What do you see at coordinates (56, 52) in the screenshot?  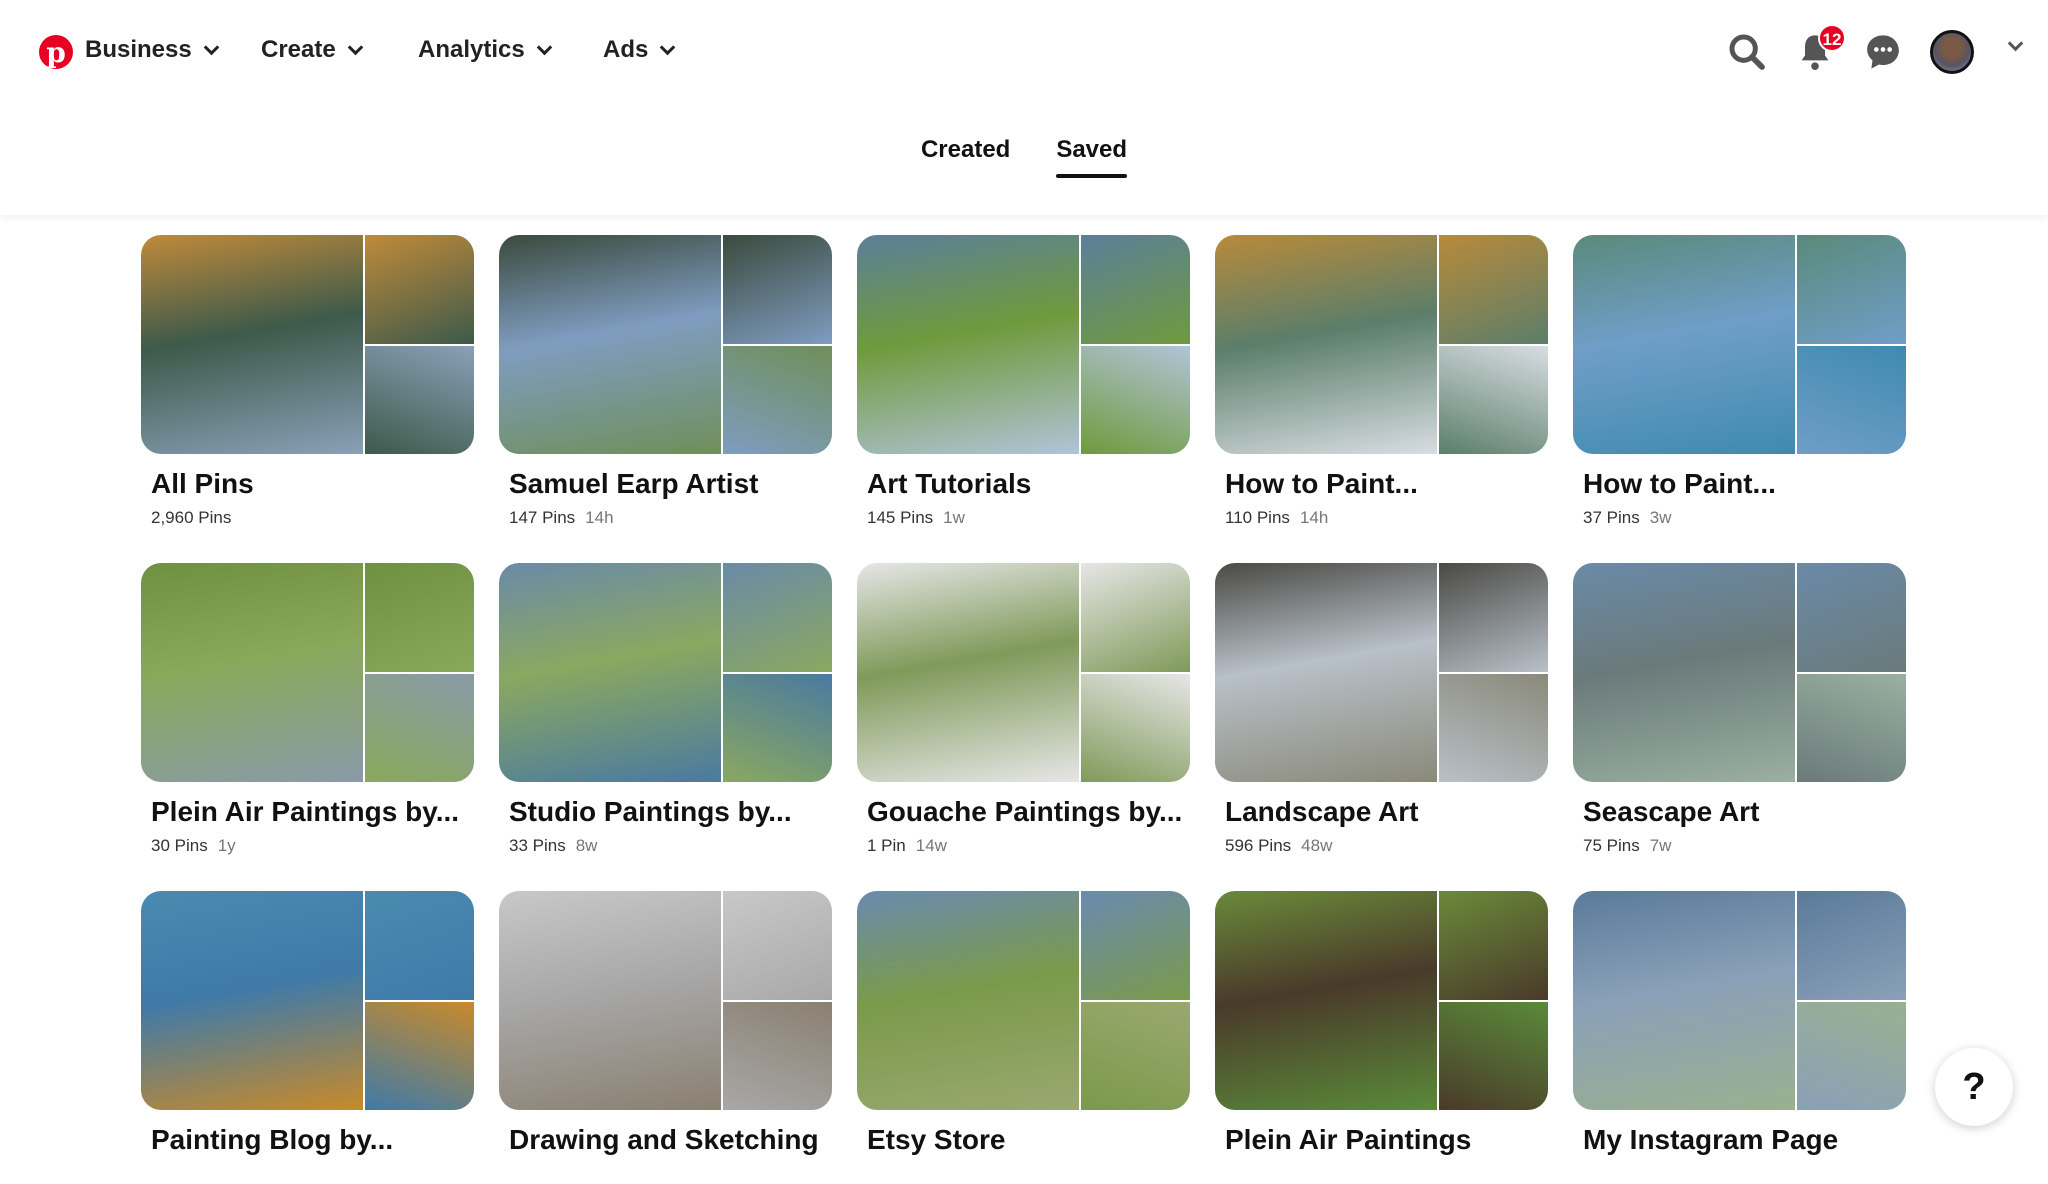 I see `pinterest-logo: p` at bounding box center [56, 52].